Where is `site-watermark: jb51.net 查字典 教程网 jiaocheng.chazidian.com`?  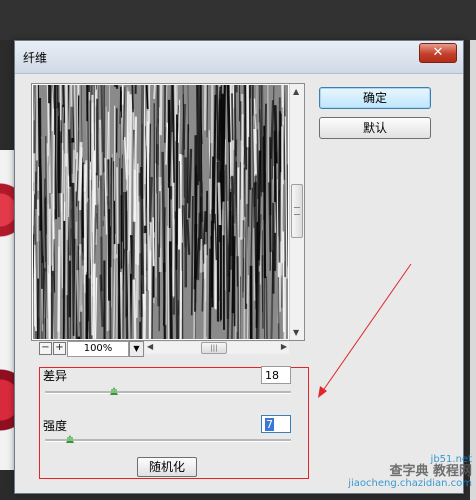
site-watermark: jb51.net 查字典 教程网 jiaocheng.chazidian.com is located at coordinates (402, 474).